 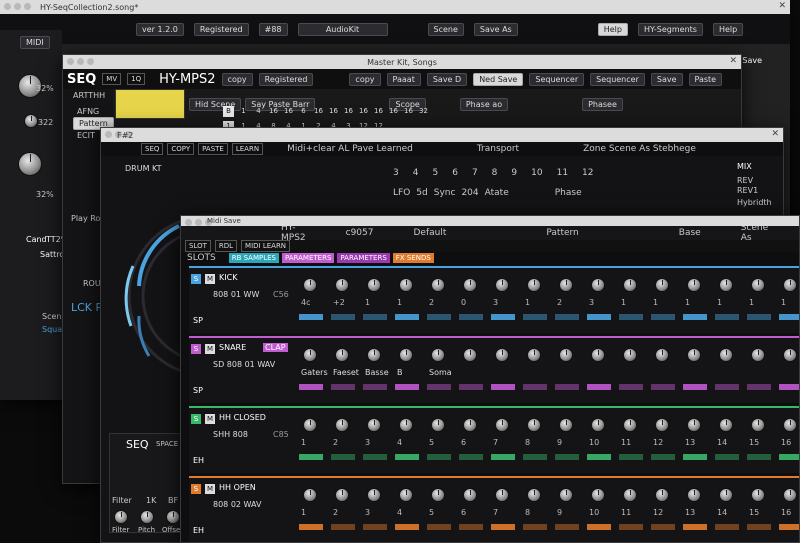 What do you see at coordinates (86, 135) in the screenshot?
I see `side-item-ecit: ECIT` at bounding box center [86, 135].